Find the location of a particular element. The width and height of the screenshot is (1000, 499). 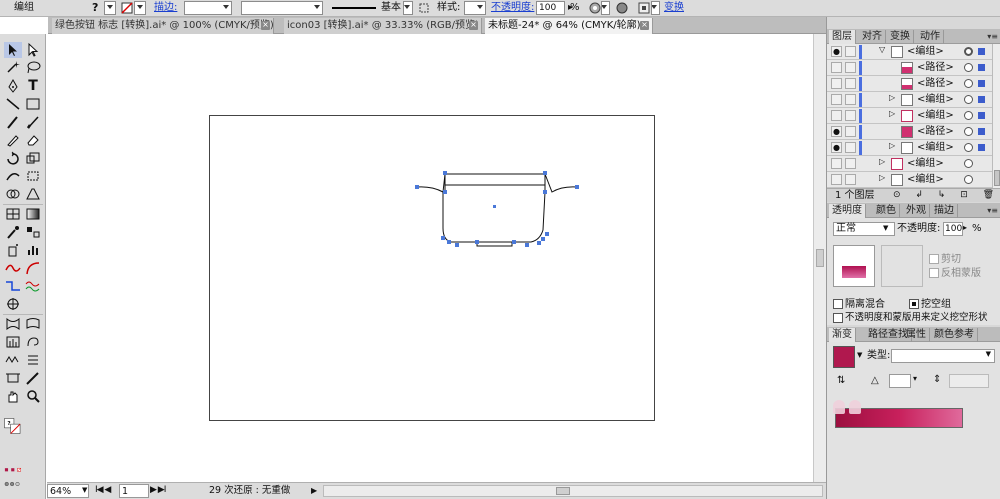

layer-footer-buttons: ⊙ ↲ ↳ ⊡ 🗑 is located at coordinates (946, 195).